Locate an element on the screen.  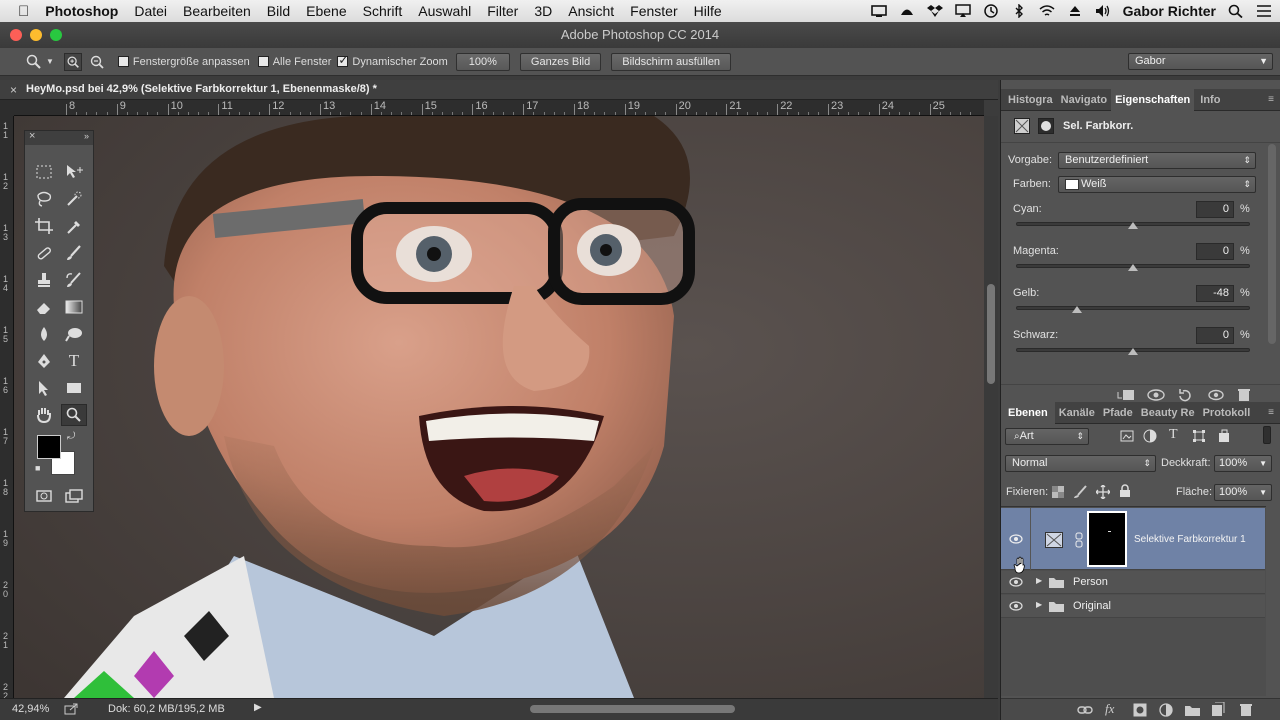
menu-auswahl: Auswahl is located at coordinates (444, 11).